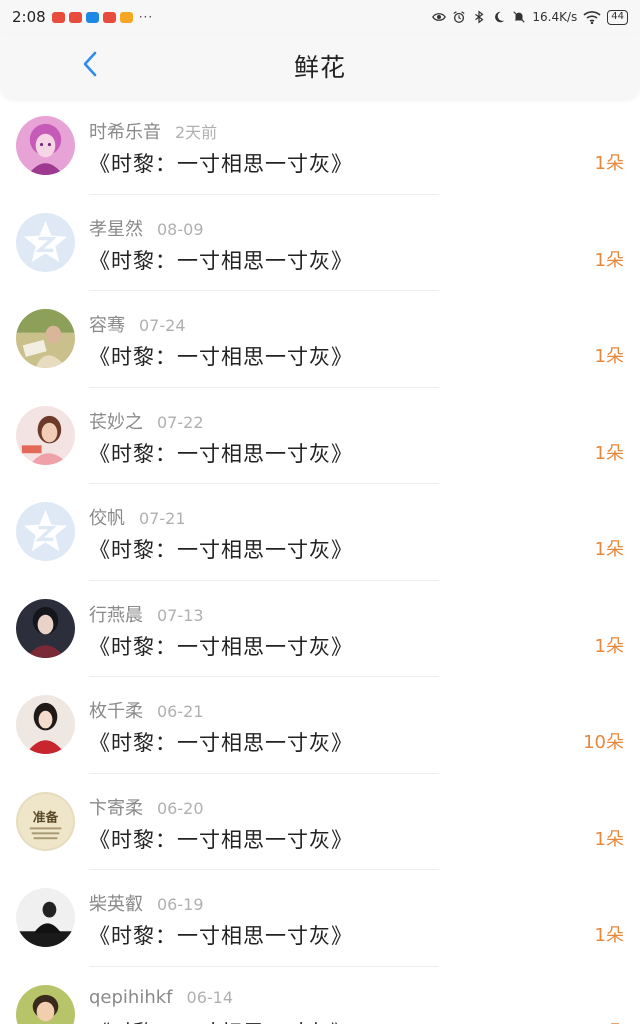 This screenshot has width=640, height=1024. Describe the element at coordinates (320, 725) in the screenshot. I see `list-item: 枚千柔 06-21 《时黎：一寸相思一寸灰》 10朵` at that location.